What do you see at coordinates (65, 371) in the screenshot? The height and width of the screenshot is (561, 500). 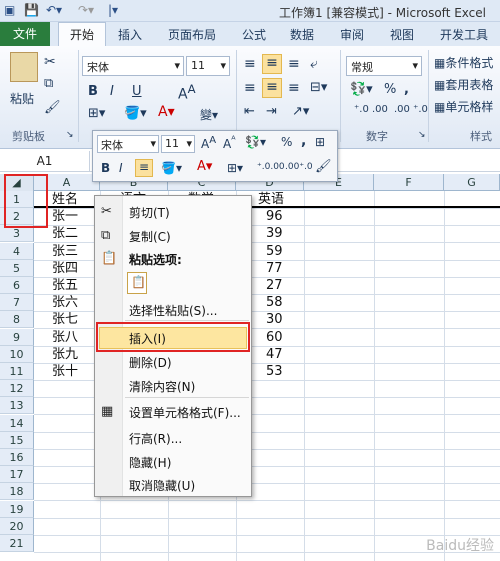 I see `name-cell: 张十` at bounding box center [65, 371].